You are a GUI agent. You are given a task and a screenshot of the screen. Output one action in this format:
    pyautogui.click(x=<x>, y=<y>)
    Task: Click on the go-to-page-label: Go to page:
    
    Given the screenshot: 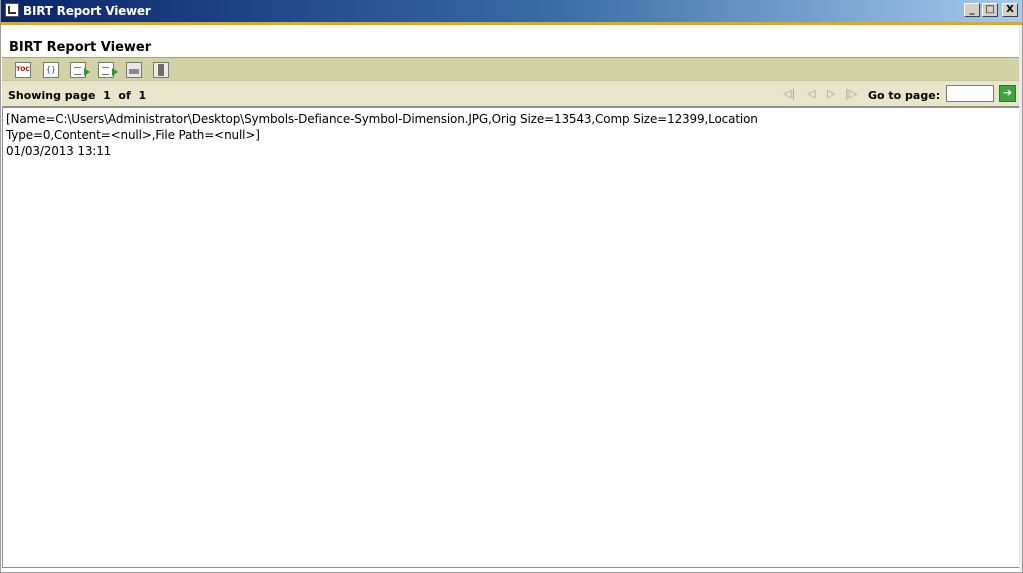 What is the action you would take?
    pyautogui.click(x=904, y=95)
    